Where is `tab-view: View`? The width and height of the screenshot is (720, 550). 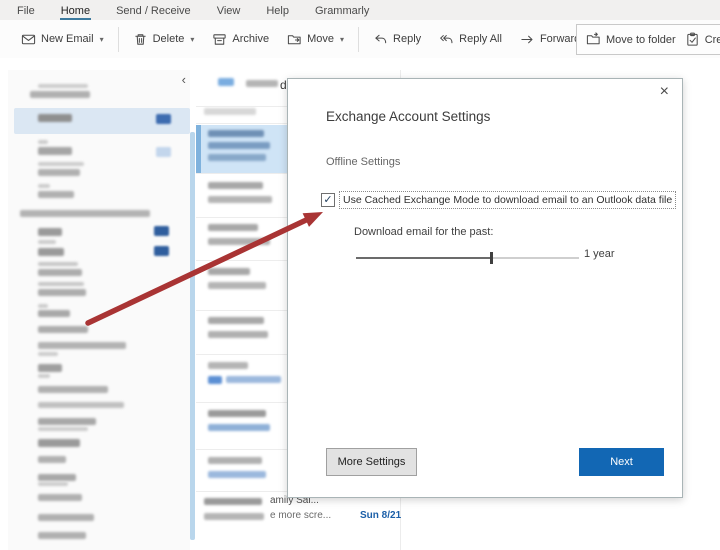
tab-view: View is located at coordinates (229, 11).